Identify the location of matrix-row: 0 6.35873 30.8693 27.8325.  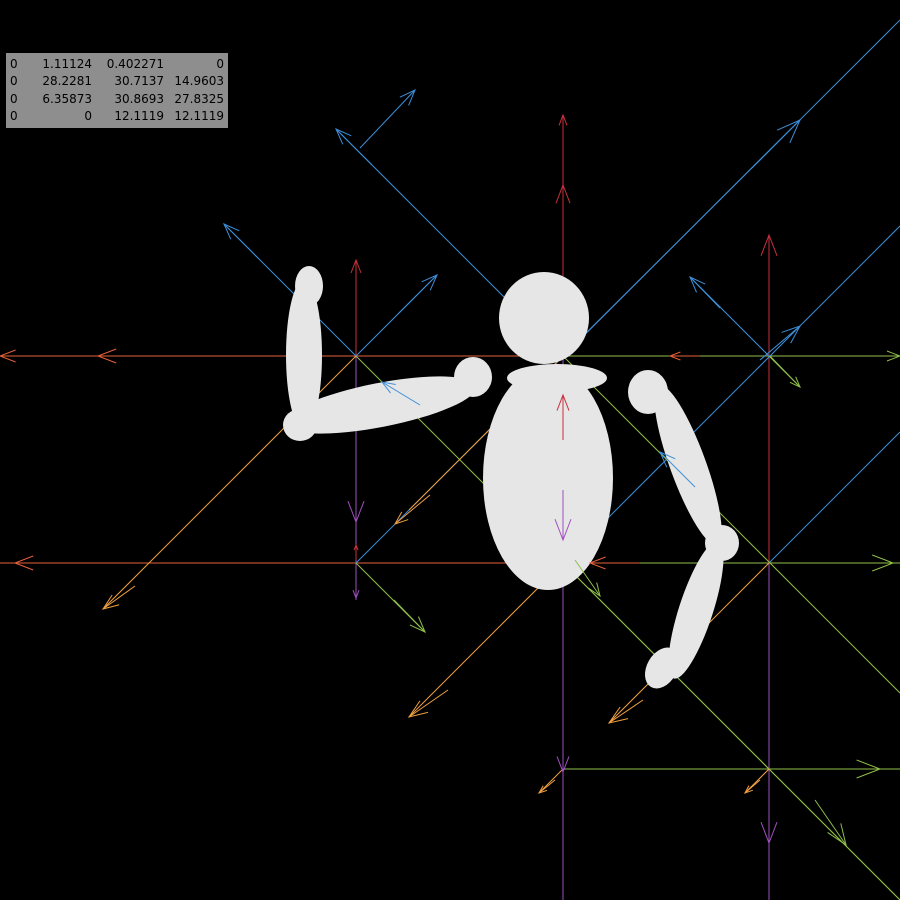
(117, 99).